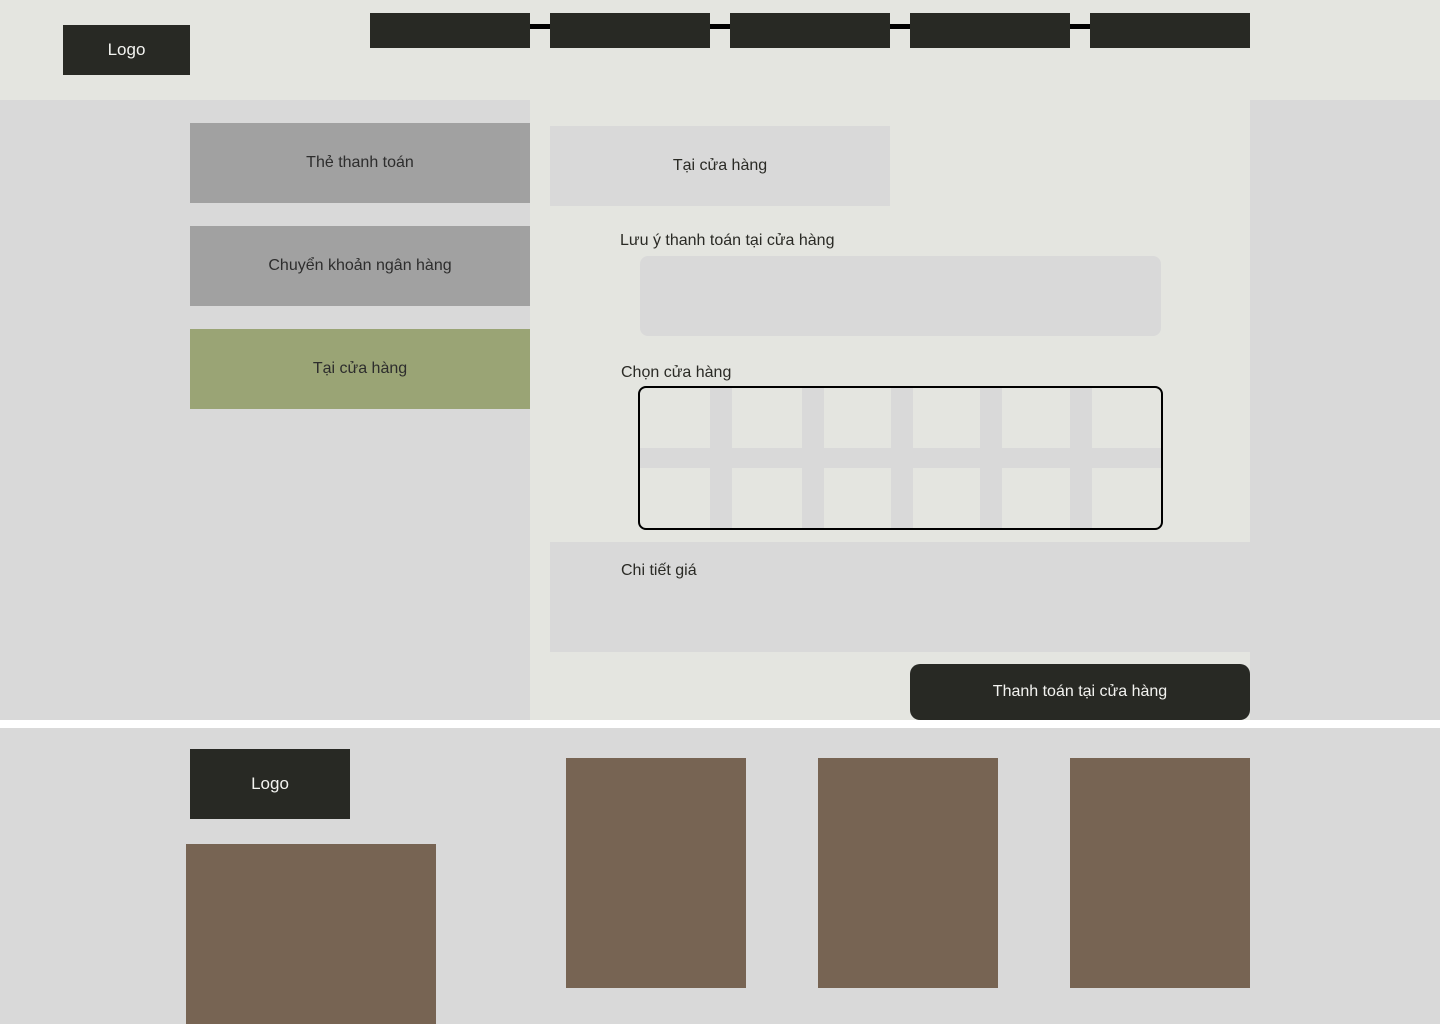 The width and height of the screenshot is (1440, 1024). I want to click on store-select-label: Chọn cửa hàng, so click(676, 372).